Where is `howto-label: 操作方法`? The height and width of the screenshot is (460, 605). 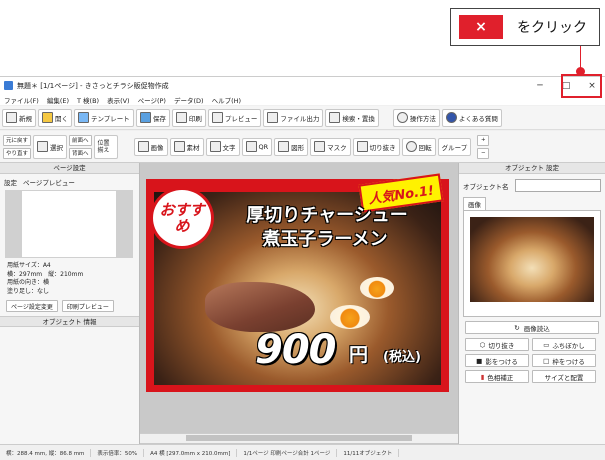
howto-label: 操作方法 is located at coordinates (422, 118).